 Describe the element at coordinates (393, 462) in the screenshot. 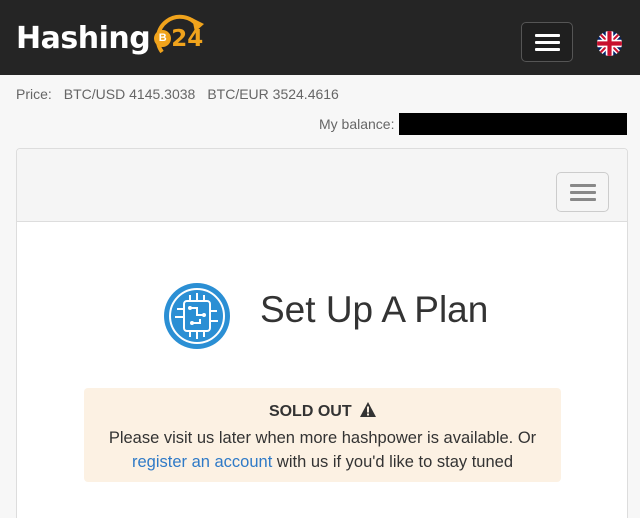

I see `alert-line-2: with us if you'd like to stay tuned` at that location.